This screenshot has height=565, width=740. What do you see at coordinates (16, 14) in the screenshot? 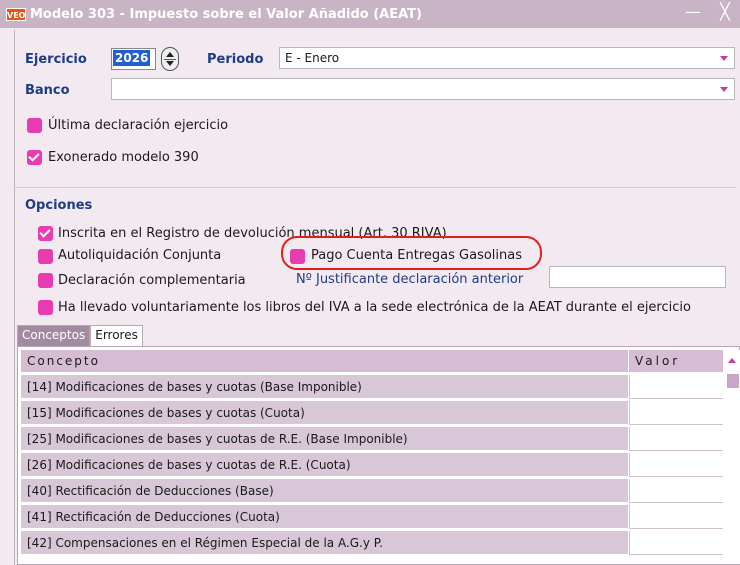
I see `app-logo: VEO` at bounding box center [16, 14].